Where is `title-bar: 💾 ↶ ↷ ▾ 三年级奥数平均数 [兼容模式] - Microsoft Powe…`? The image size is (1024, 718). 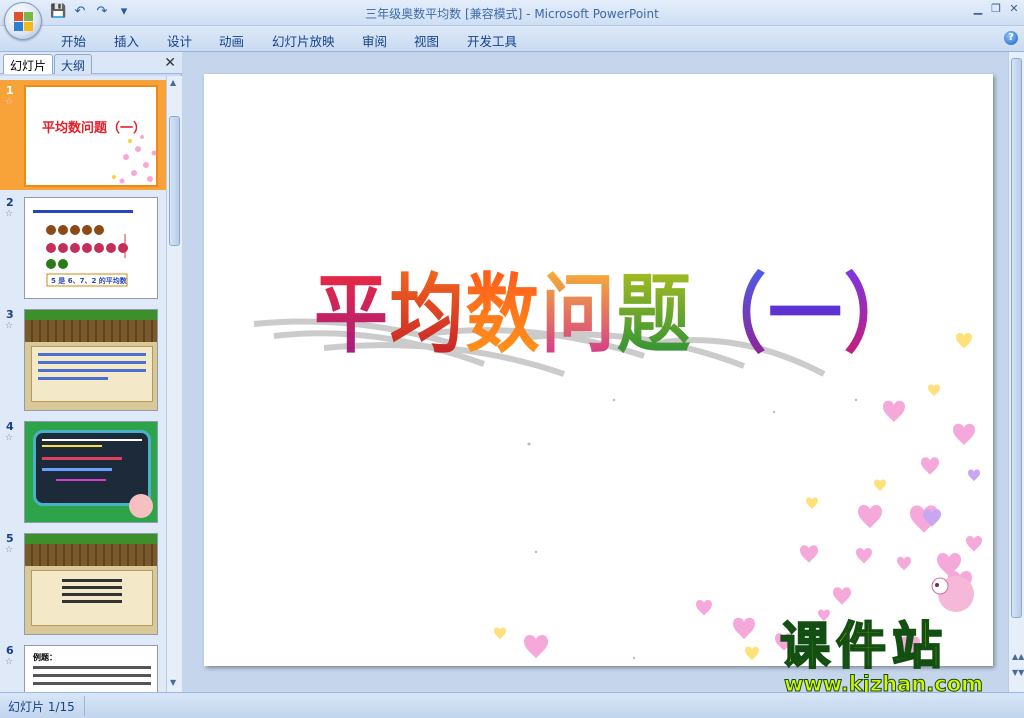
title-bar: 💾 ↶ ↷ ▾ 三年级奥数平均数 [兼容模式] - Microsoft Powe… is located at coordinates (512, 13).